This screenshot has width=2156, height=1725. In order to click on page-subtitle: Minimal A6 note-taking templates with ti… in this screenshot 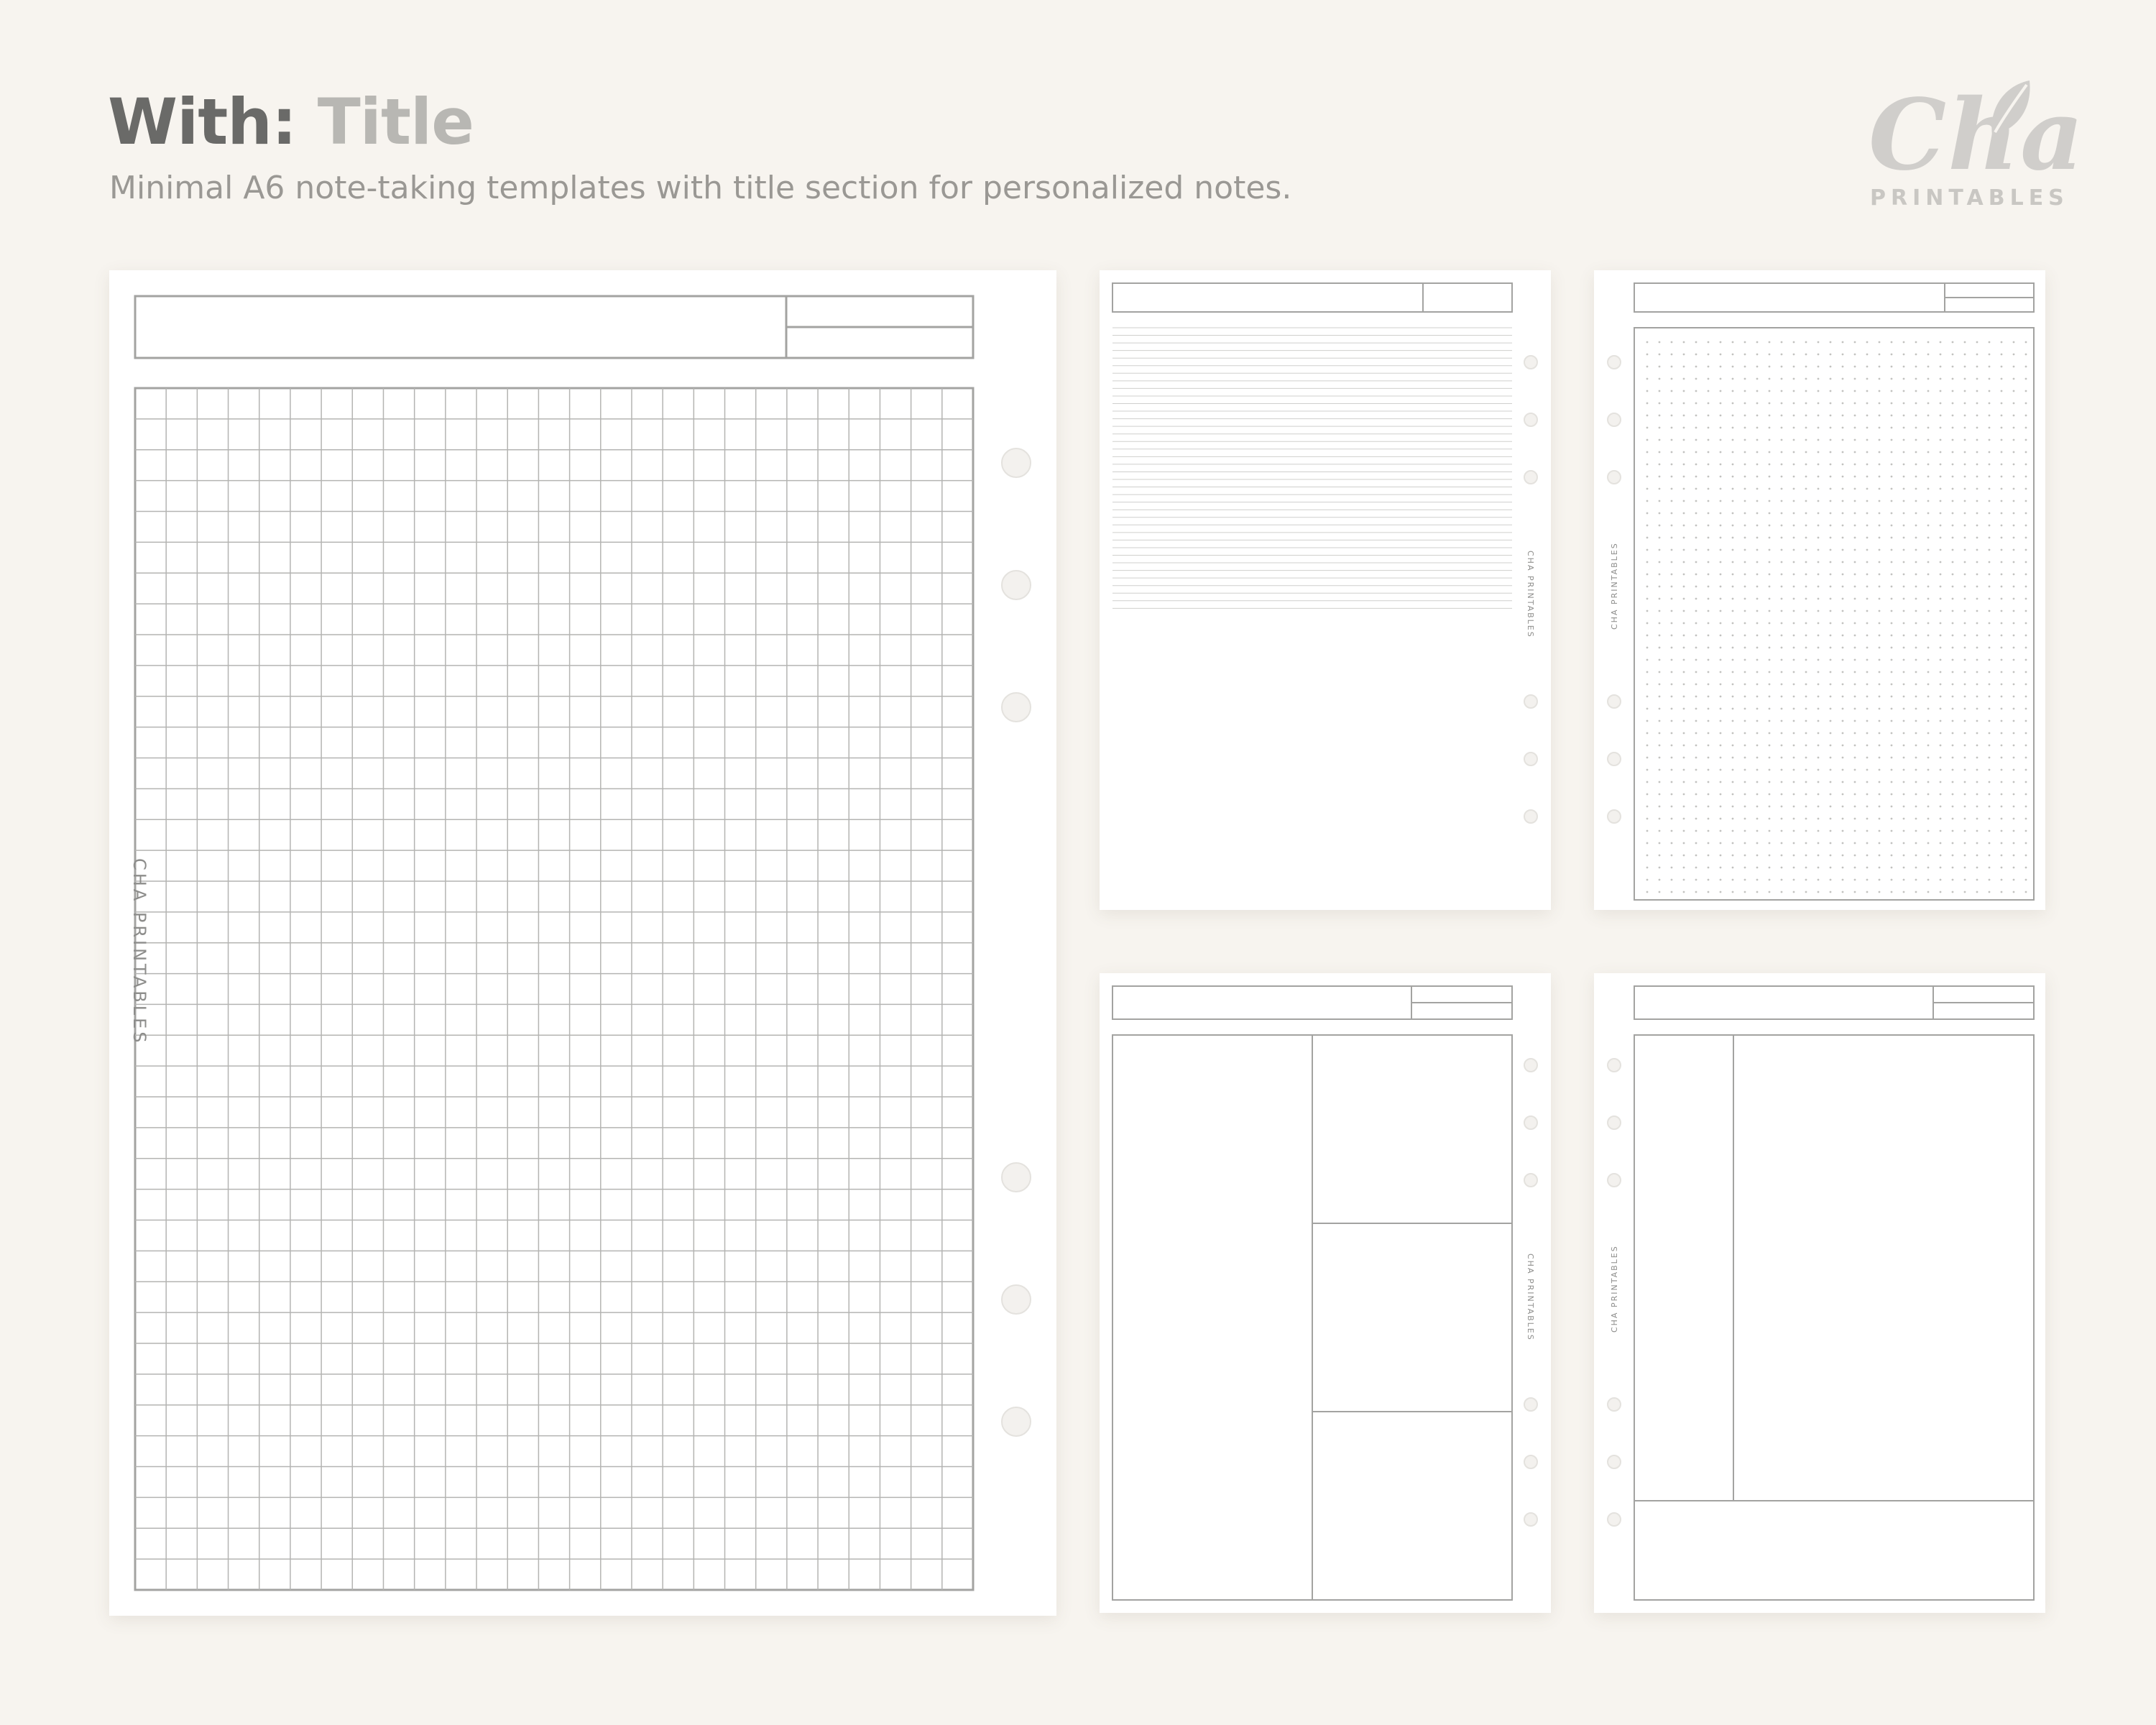, I will do `click(700, 188)`.